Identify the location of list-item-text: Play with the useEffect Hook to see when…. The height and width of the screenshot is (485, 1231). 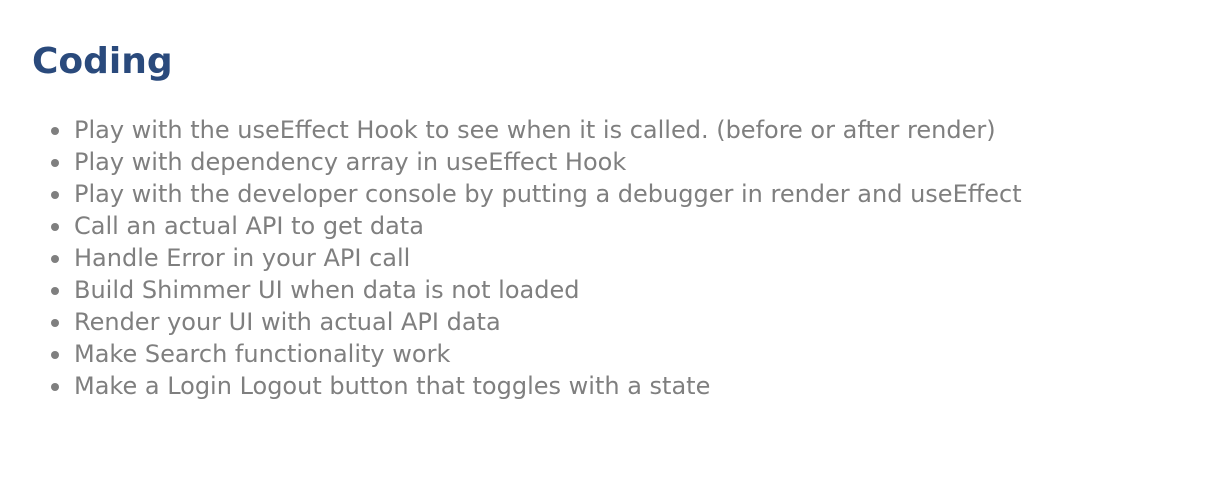
(535, 130).